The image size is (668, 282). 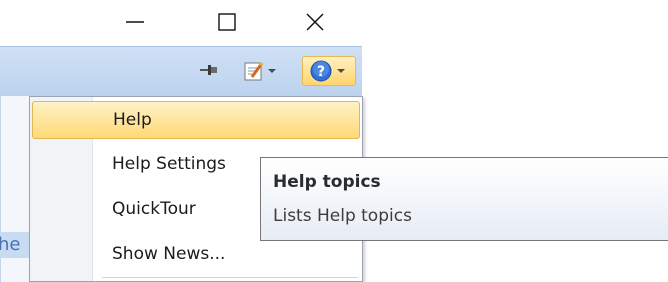 What do you see at coordinates (196, 120) in the screenshot?
I see `menu-item-help: Help` at bounding box center [196, 120].